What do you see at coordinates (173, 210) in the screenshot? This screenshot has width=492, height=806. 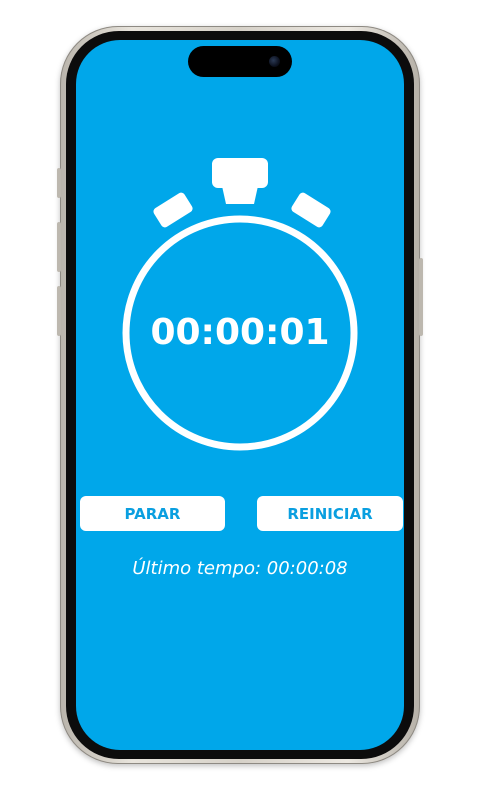 I see `stopwatch-left-button` at bounding box center [173, 210].